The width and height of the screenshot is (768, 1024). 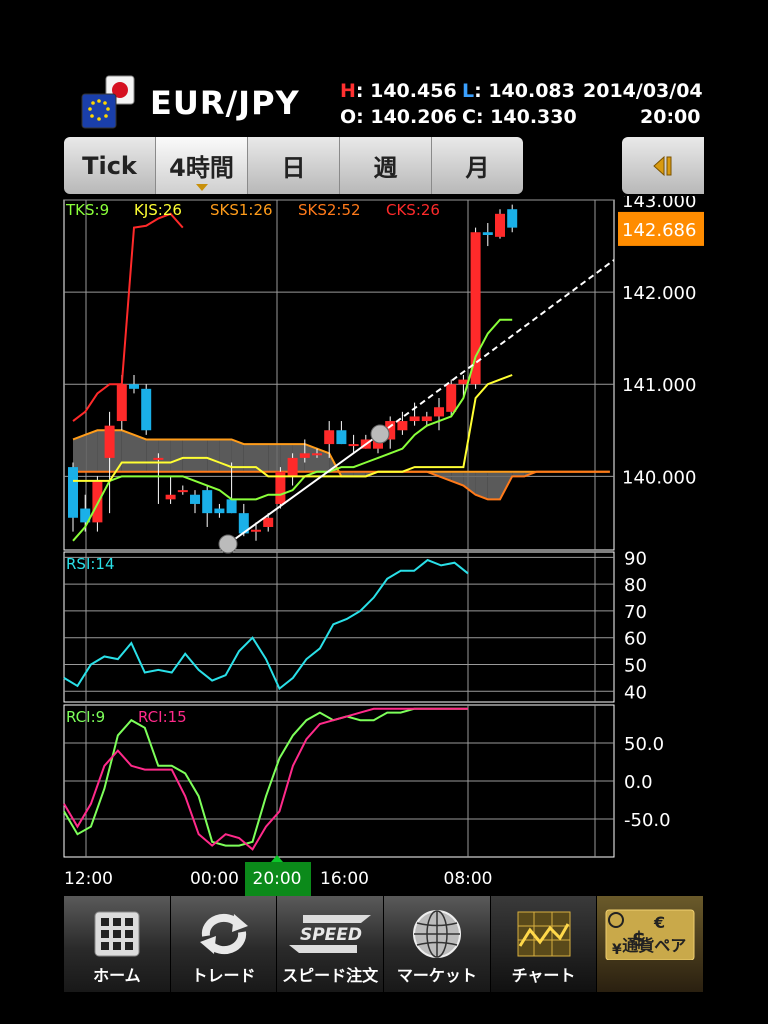 I want to click on rci-series-label: RCI:9, so click(x=85, y=717).